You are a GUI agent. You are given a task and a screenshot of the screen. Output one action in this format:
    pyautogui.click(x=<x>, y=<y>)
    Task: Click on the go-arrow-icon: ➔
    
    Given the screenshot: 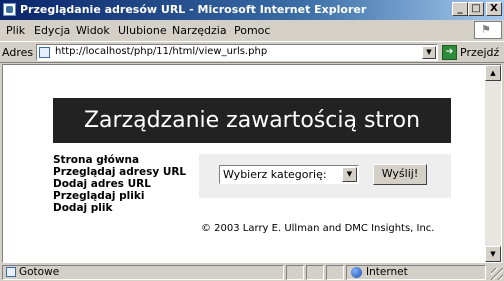 What is the action you would take?
    pyautogui.click(x=449, y=52)
    